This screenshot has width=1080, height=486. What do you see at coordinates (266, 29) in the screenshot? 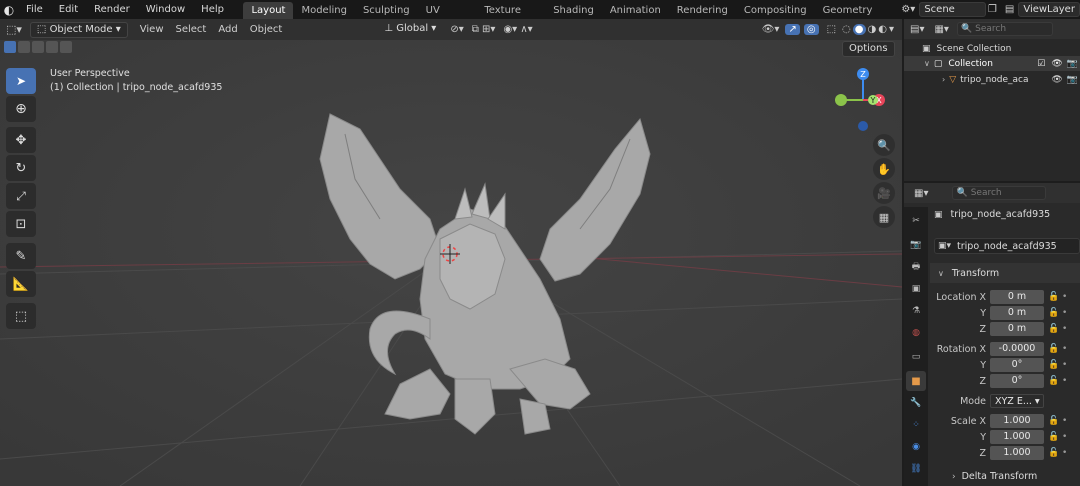
I see `menu-object: Object` at bounding box center [266, 29].